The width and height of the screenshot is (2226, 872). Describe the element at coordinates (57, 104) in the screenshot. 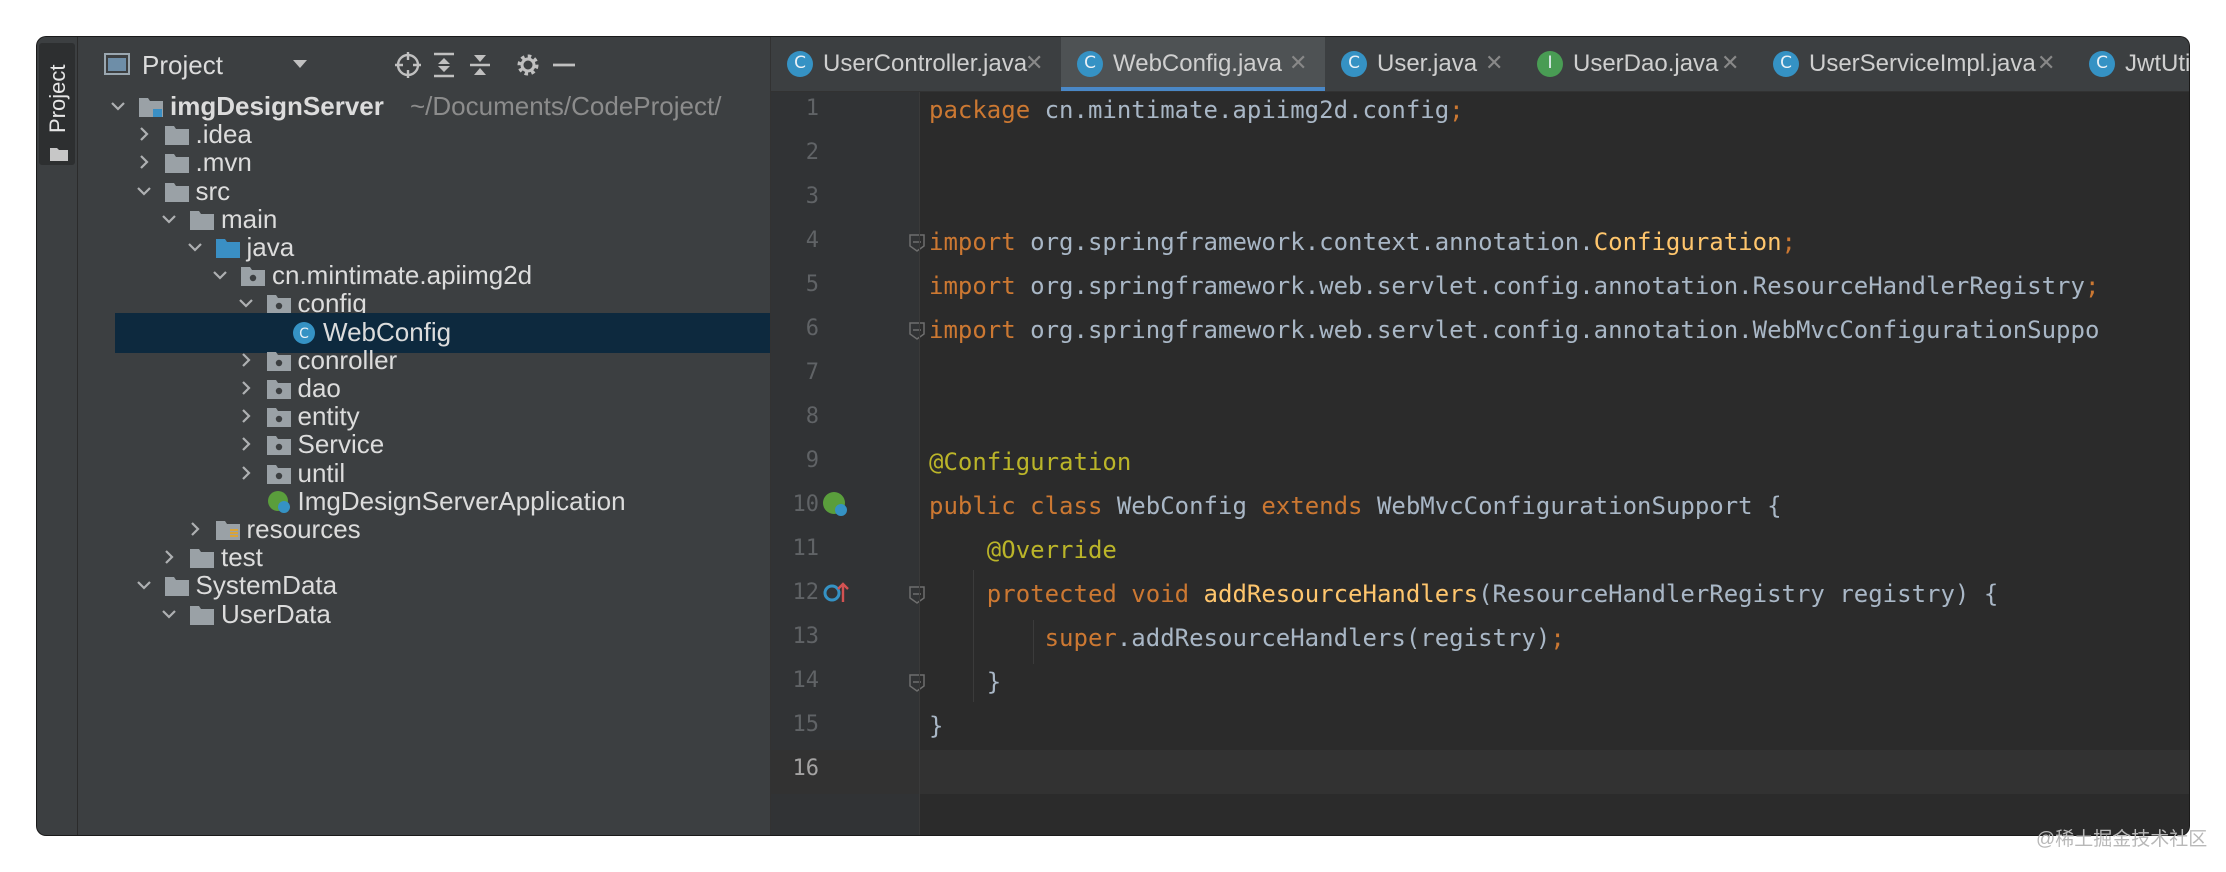

I see `project-tool-button: Project` at that location.